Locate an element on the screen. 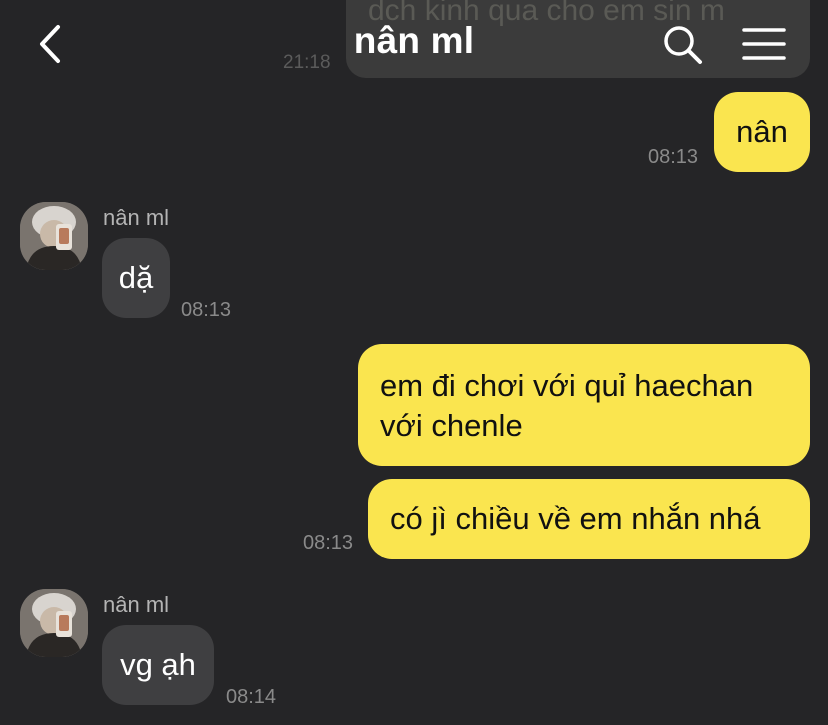 Image resolution: width=828 pixels, height=725 pixels. message-text: vg ạh is located at coordinates (158, 664).